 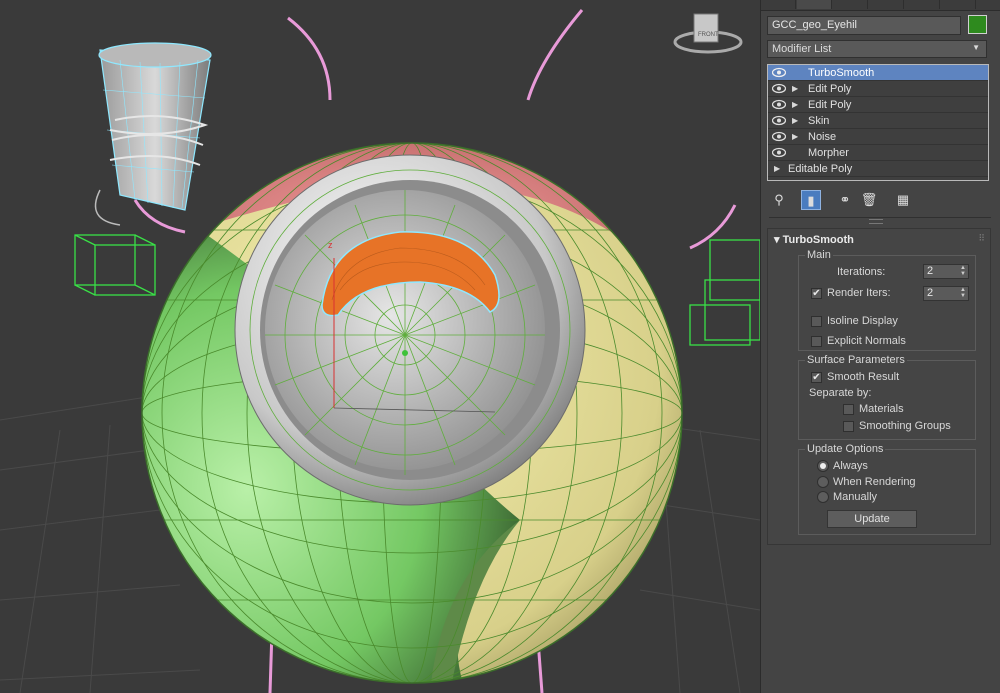 I want to click on tab-create, so click(x=778, y=4).